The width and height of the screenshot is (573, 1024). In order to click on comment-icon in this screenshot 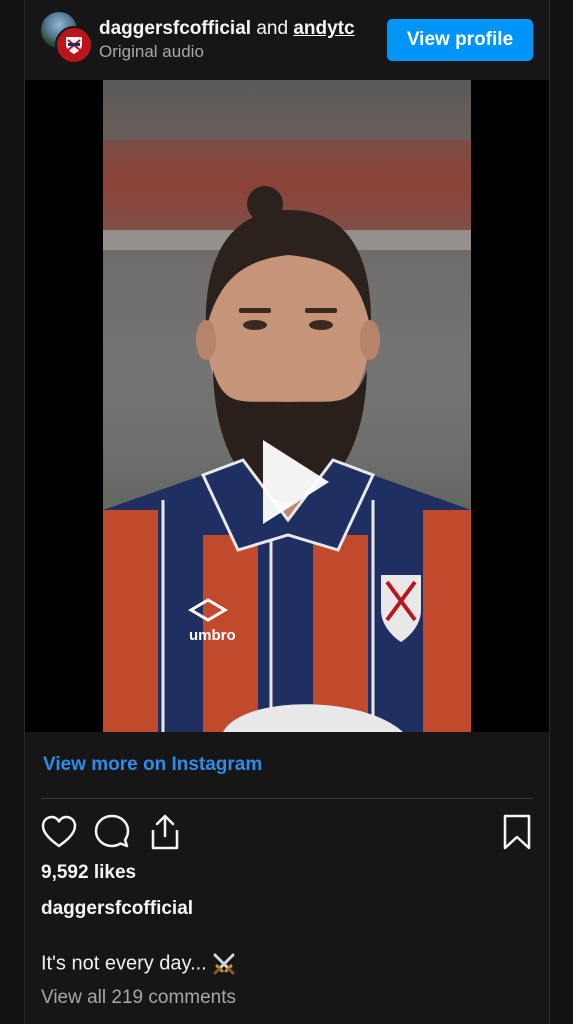, I will do `click(112, 832)`.